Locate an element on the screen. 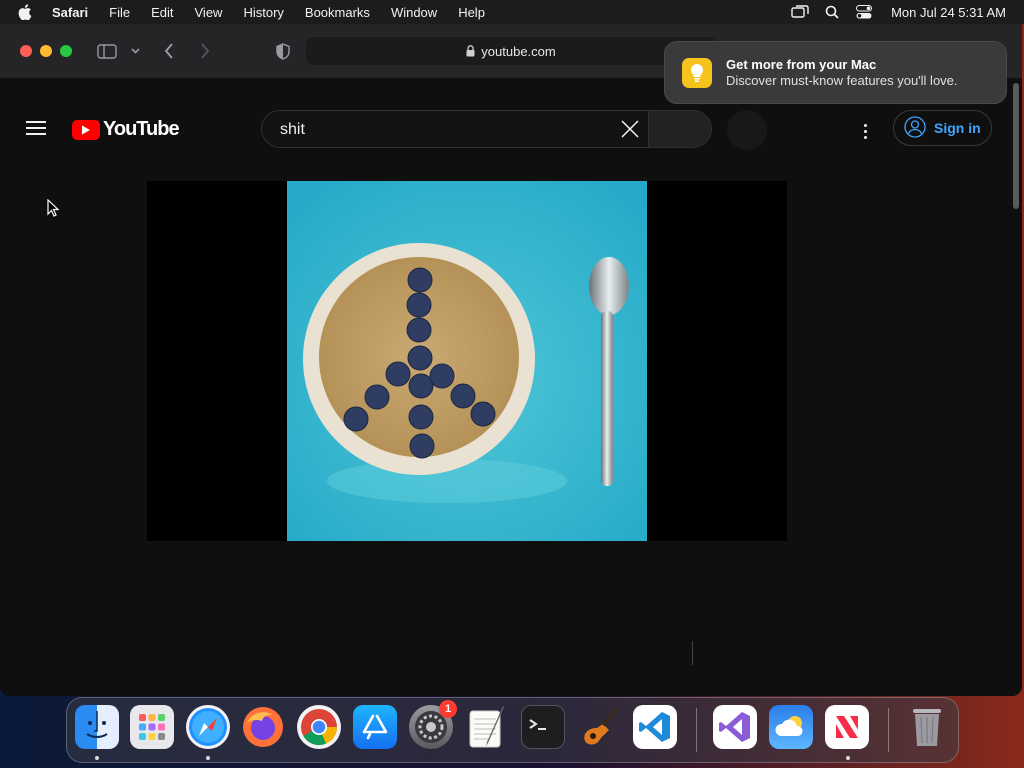 The image size is (1024, 768). menu-bookmarks: Bookmarks is located at coordinates (337, 12).